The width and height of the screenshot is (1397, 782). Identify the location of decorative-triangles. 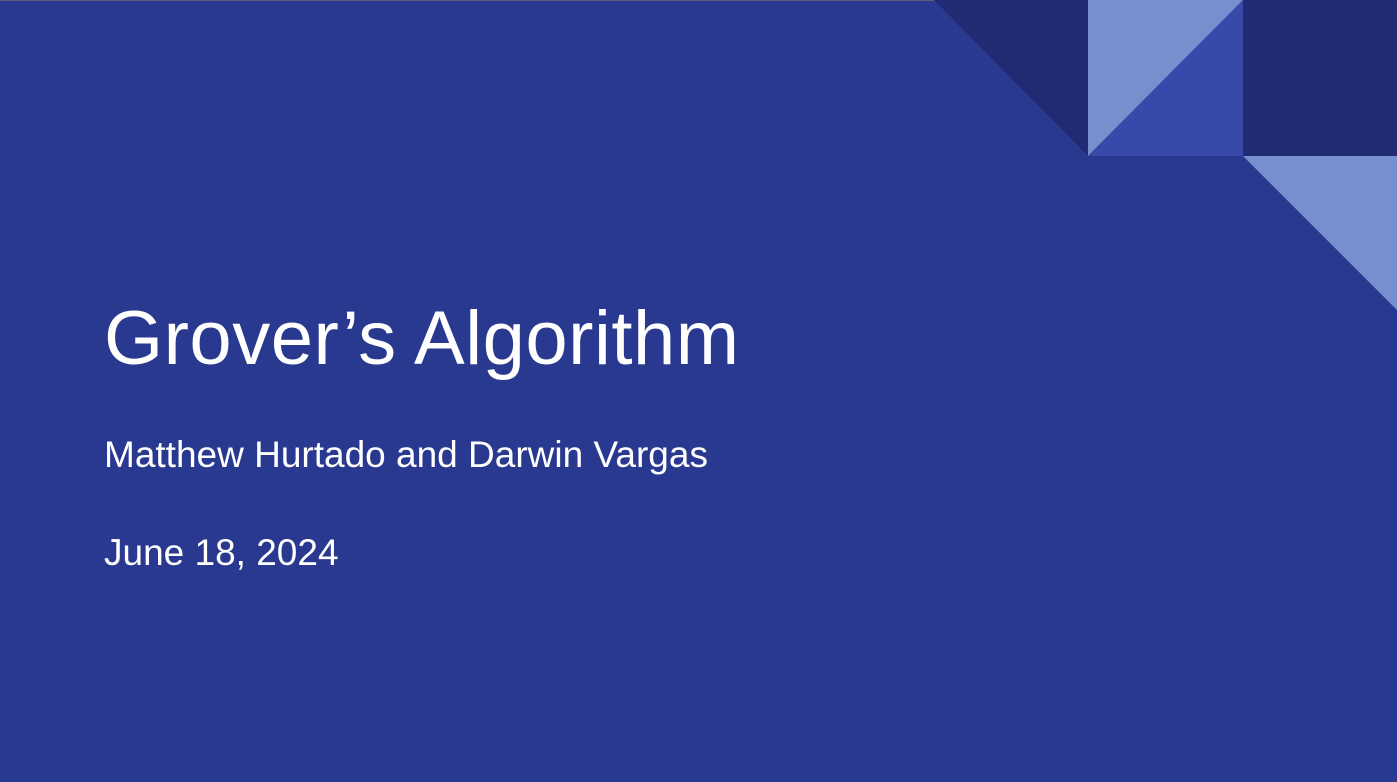
(1165, 155).